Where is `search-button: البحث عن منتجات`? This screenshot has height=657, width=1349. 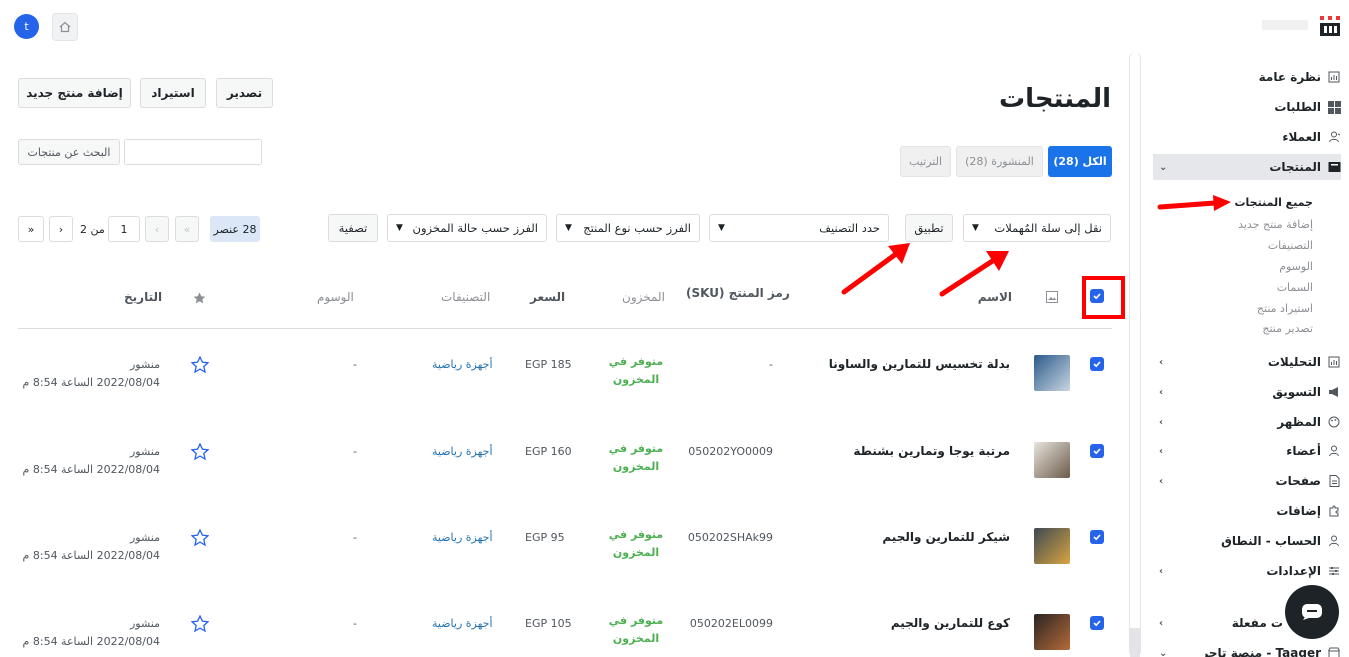
search-button: البحث عن منتجات is located at coordinates (69, 152).